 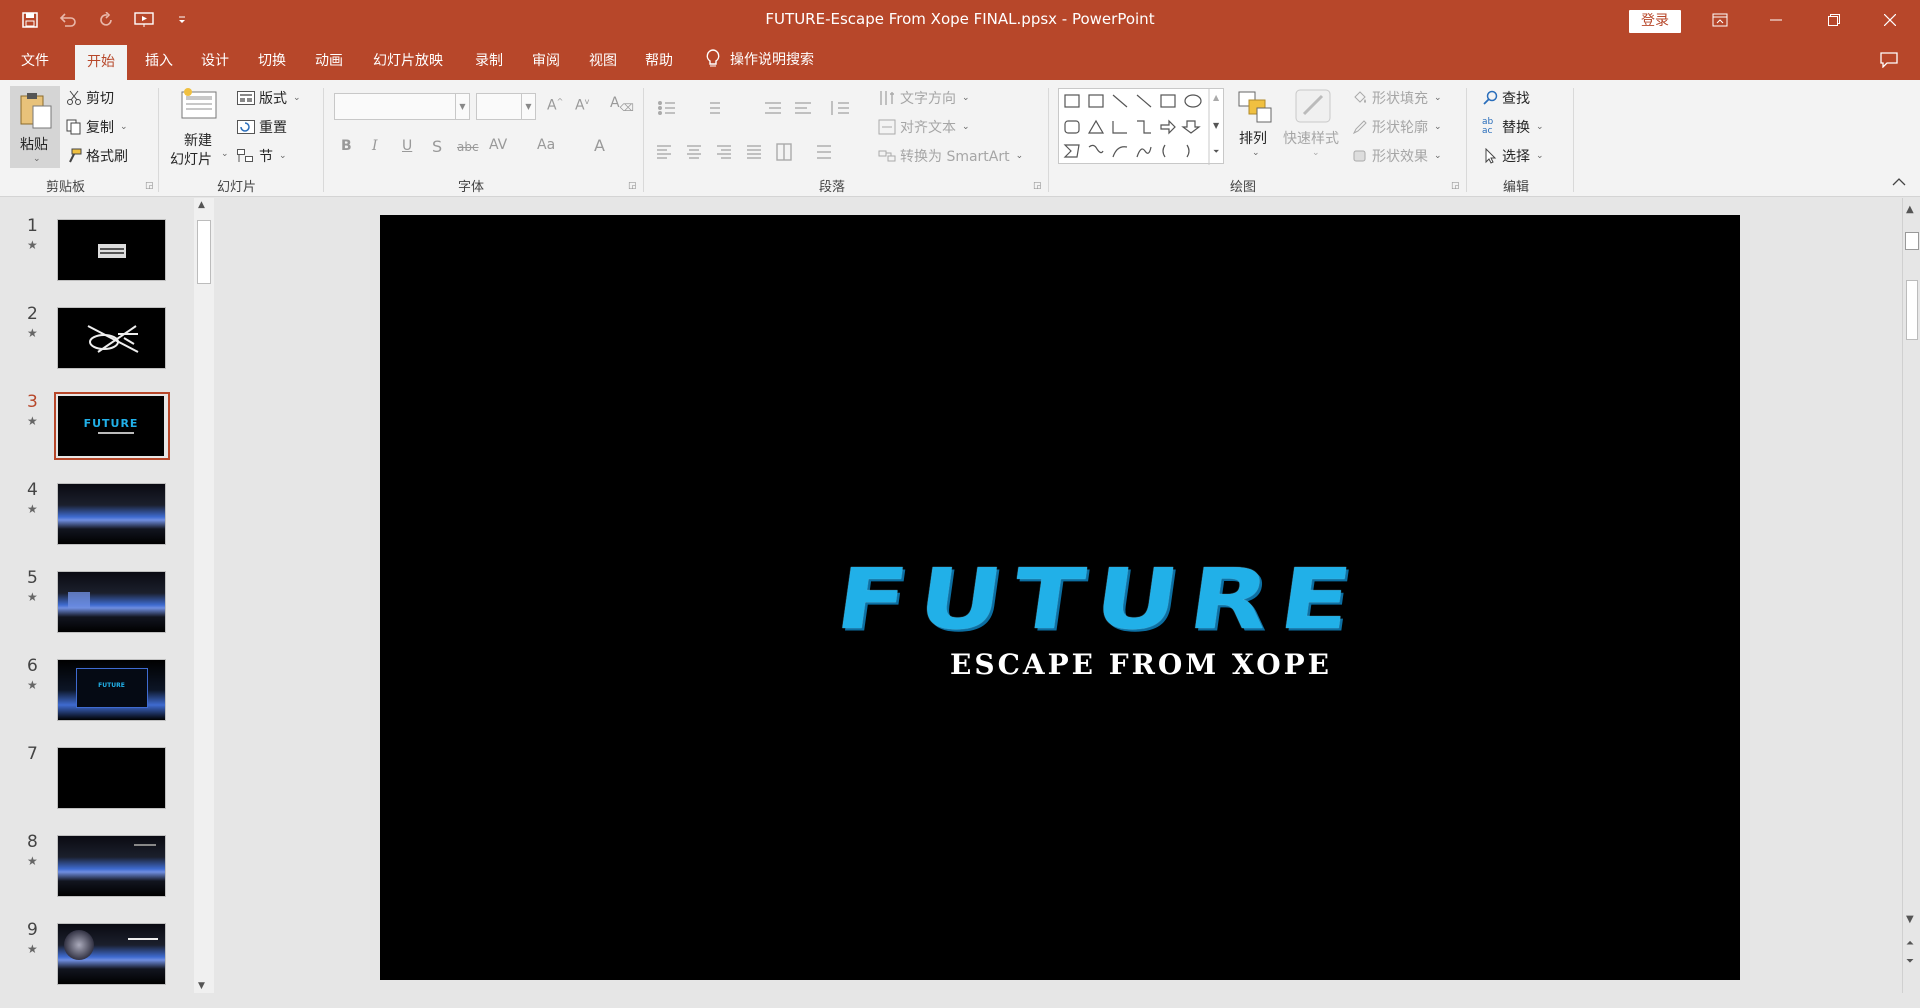 I want to click on change-case-button: Aa, so click(x=546, y=145).